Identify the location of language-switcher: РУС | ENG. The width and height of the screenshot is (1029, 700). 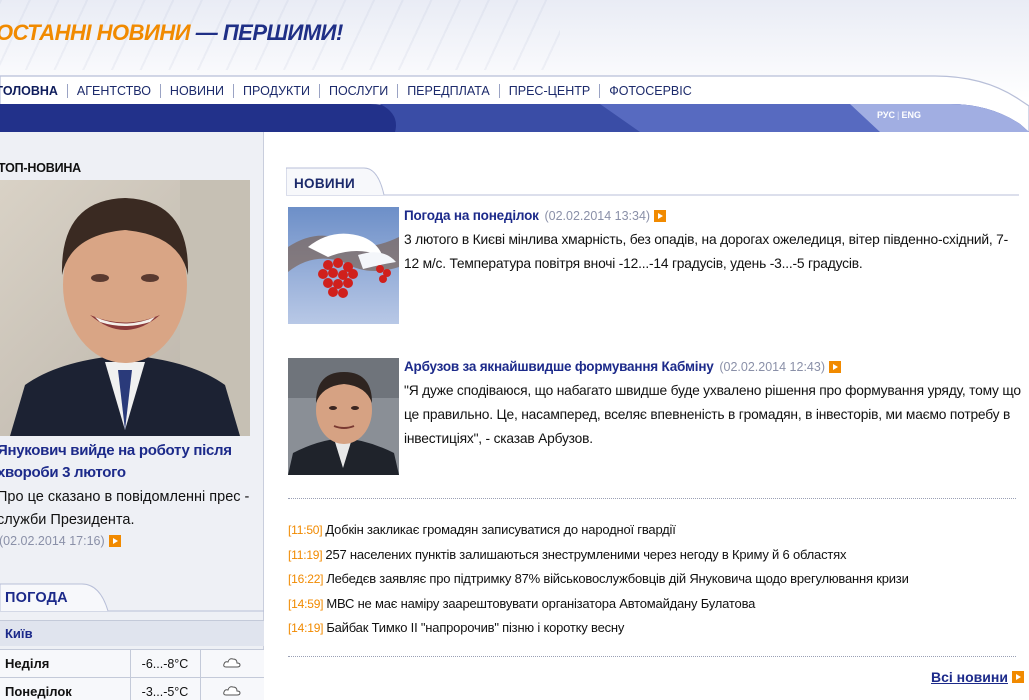
(899, 115).